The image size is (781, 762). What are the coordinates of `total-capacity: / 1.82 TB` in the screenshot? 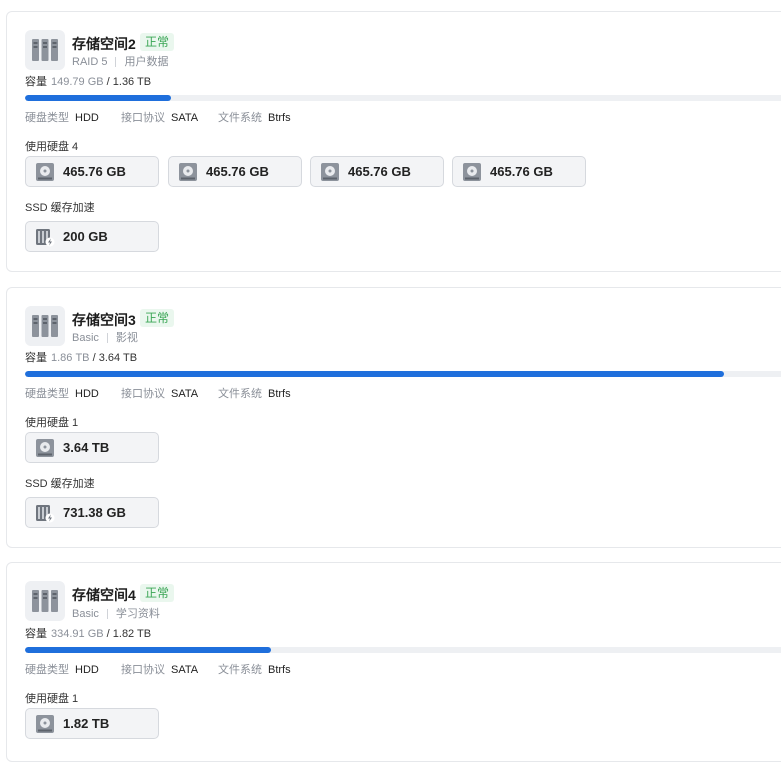 It's located at (129, 634).